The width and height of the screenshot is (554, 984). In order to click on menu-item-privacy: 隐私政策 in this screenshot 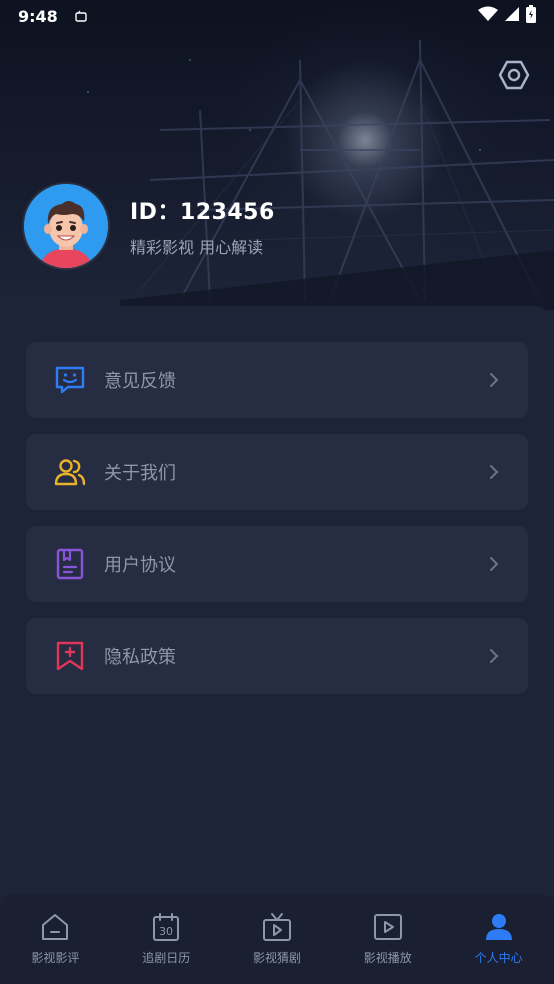, I will do `click(277, 656)`.